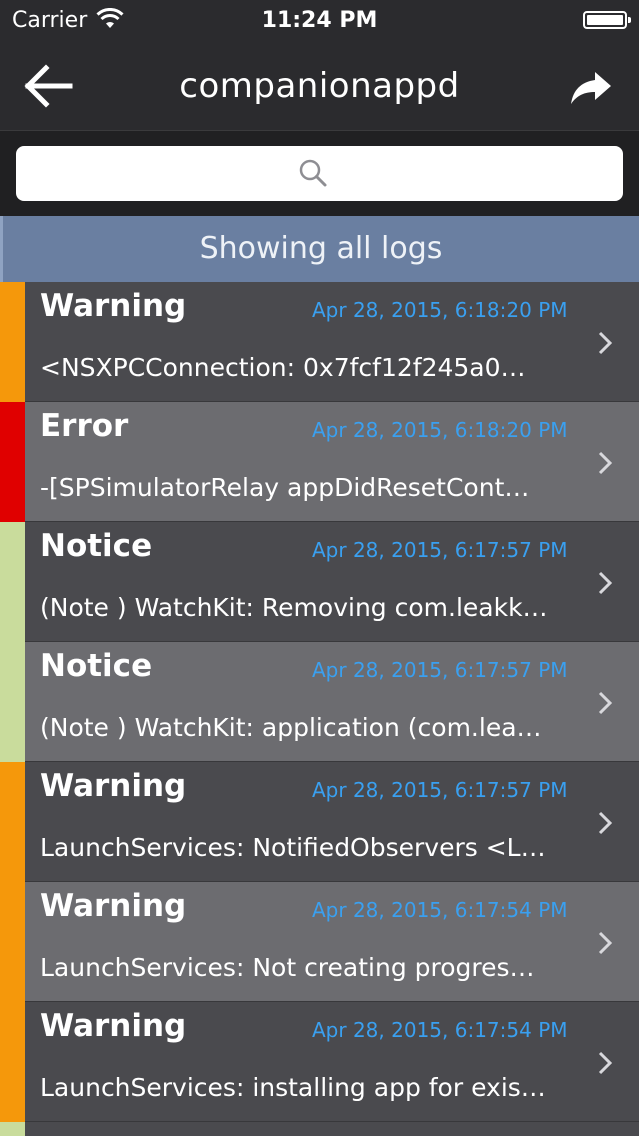 Image resolution: width=639 pixels, height=1136 pixels. I want to click on navigation-bar: companionappd, so click(319, 85).